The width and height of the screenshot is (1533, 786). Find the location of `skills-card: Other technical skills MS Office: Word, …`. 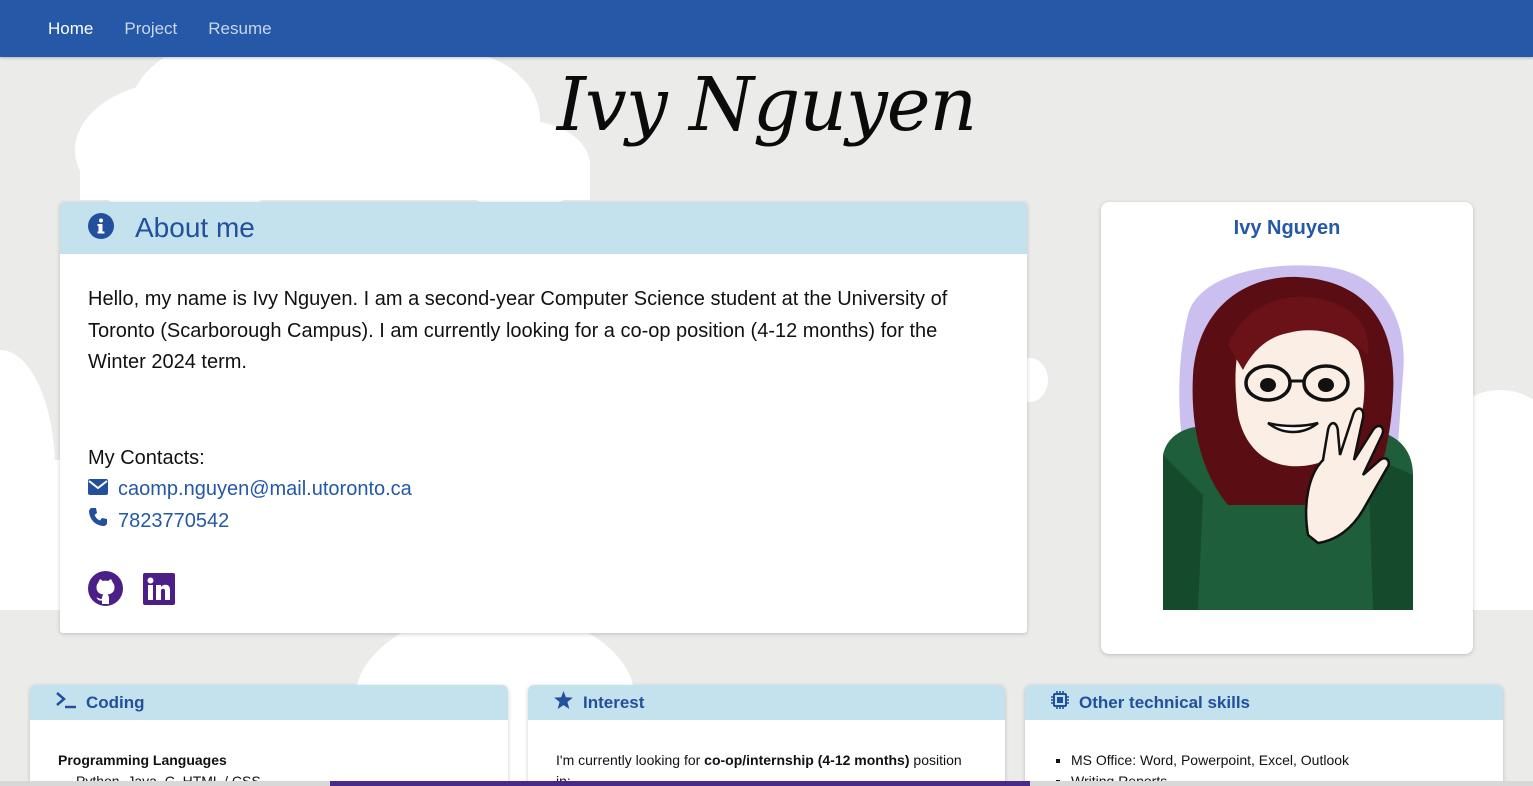

skills-card: Other technical skills MS Office: Word, … is located at coordinates (1264, 735).